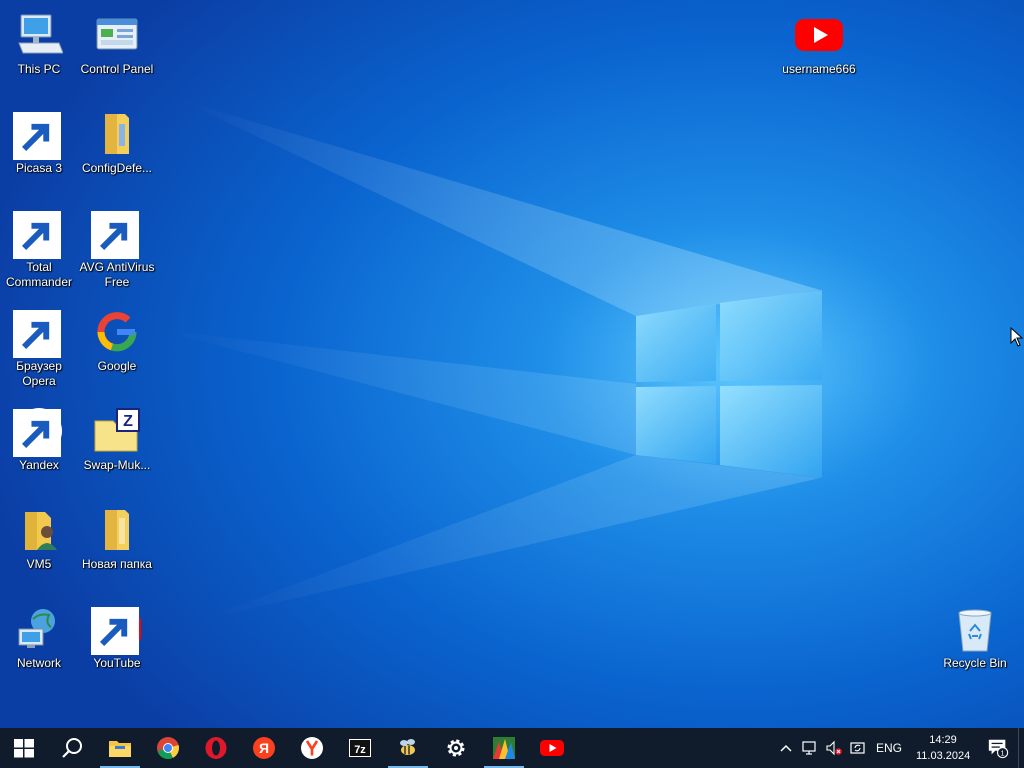 This screenshot has width=1024, height=768. What do you see at coordinates (943, 748) in the screenshot?
I see `clock: 14:29 11.03.2024` at bounding box center [943, 748].